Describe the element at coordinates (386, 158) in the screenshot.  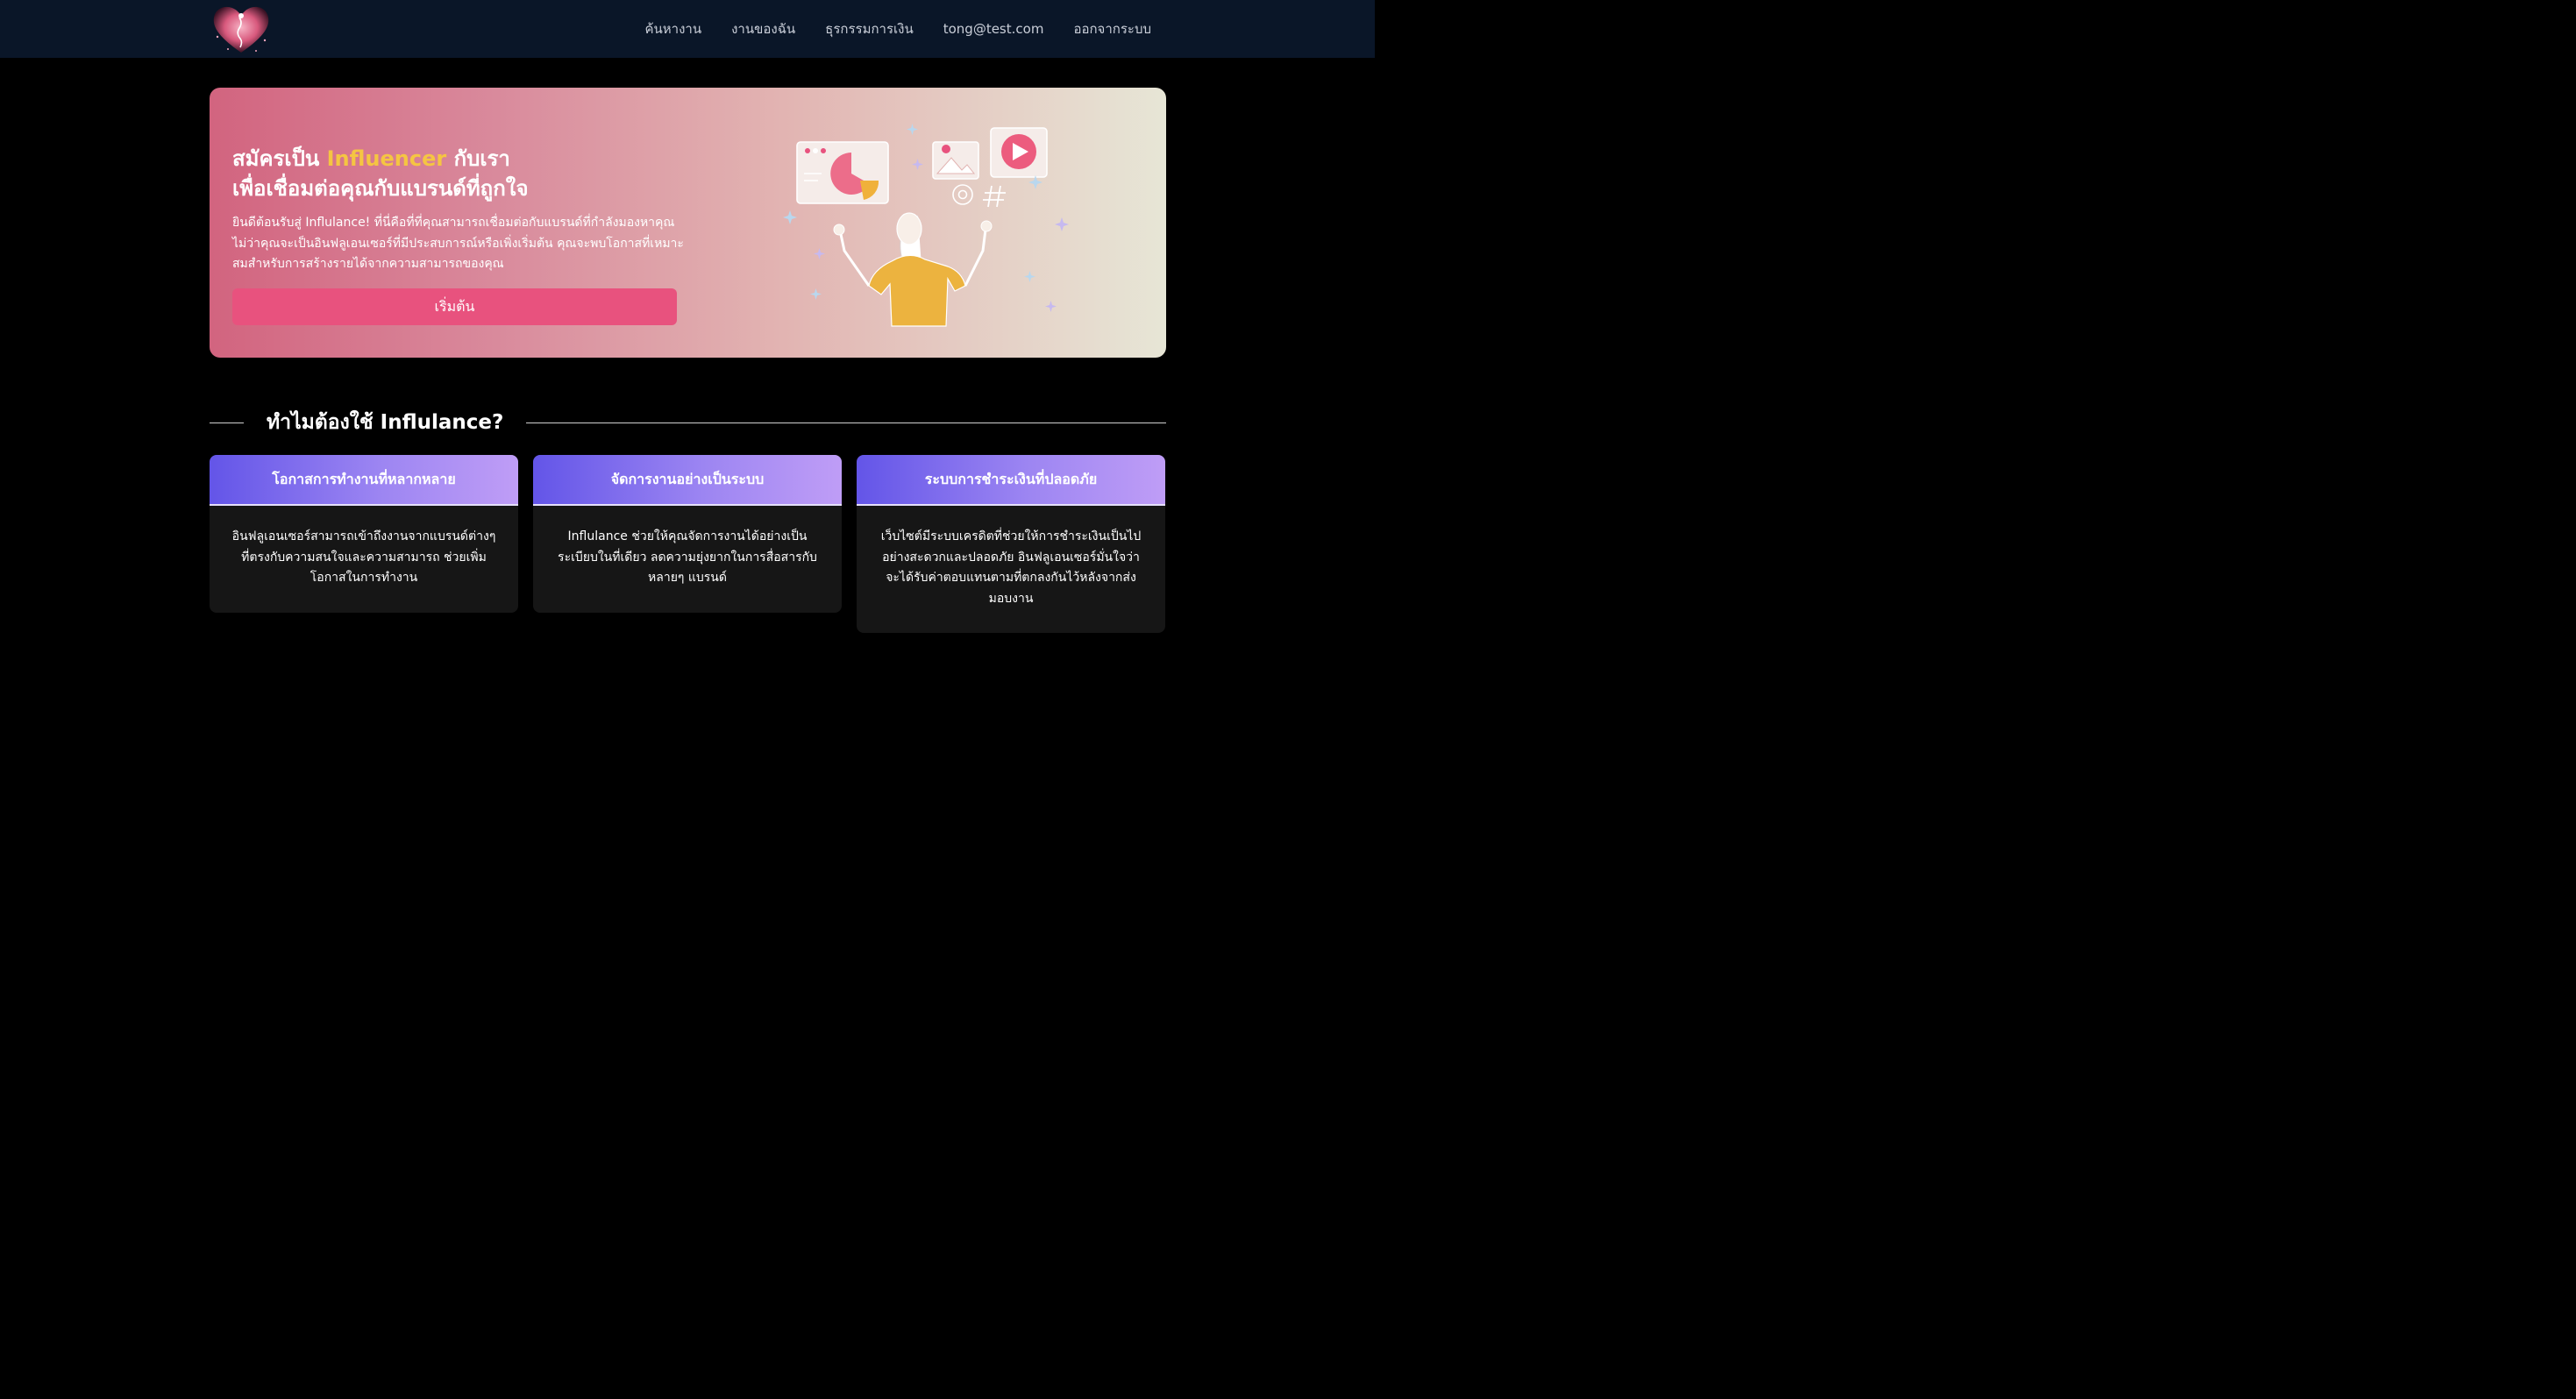
I see `hero-title-accent: Influencer` at that location.